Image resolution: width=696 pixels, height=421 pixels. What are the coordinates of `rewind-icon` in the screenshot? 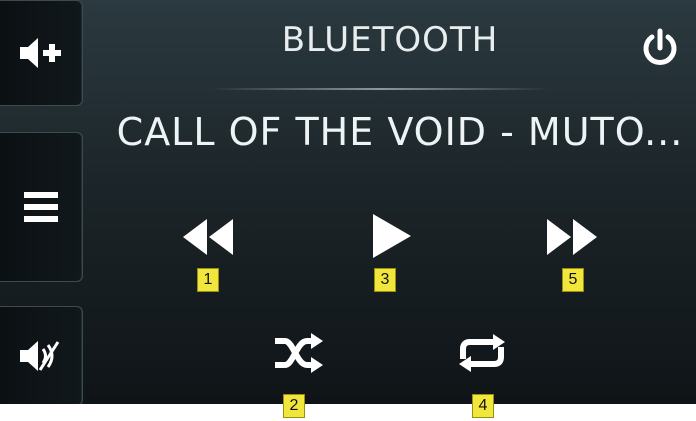 It's located at (208, 237).